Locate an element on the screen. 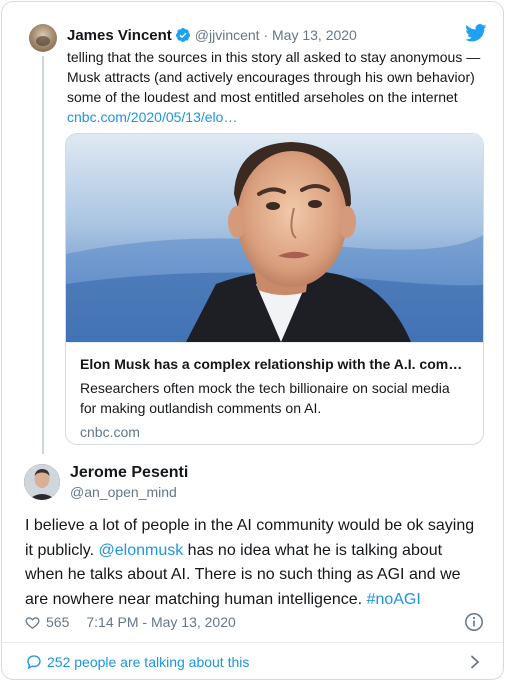  article-domain: cnbc.com is located at coordinates (110, 432).